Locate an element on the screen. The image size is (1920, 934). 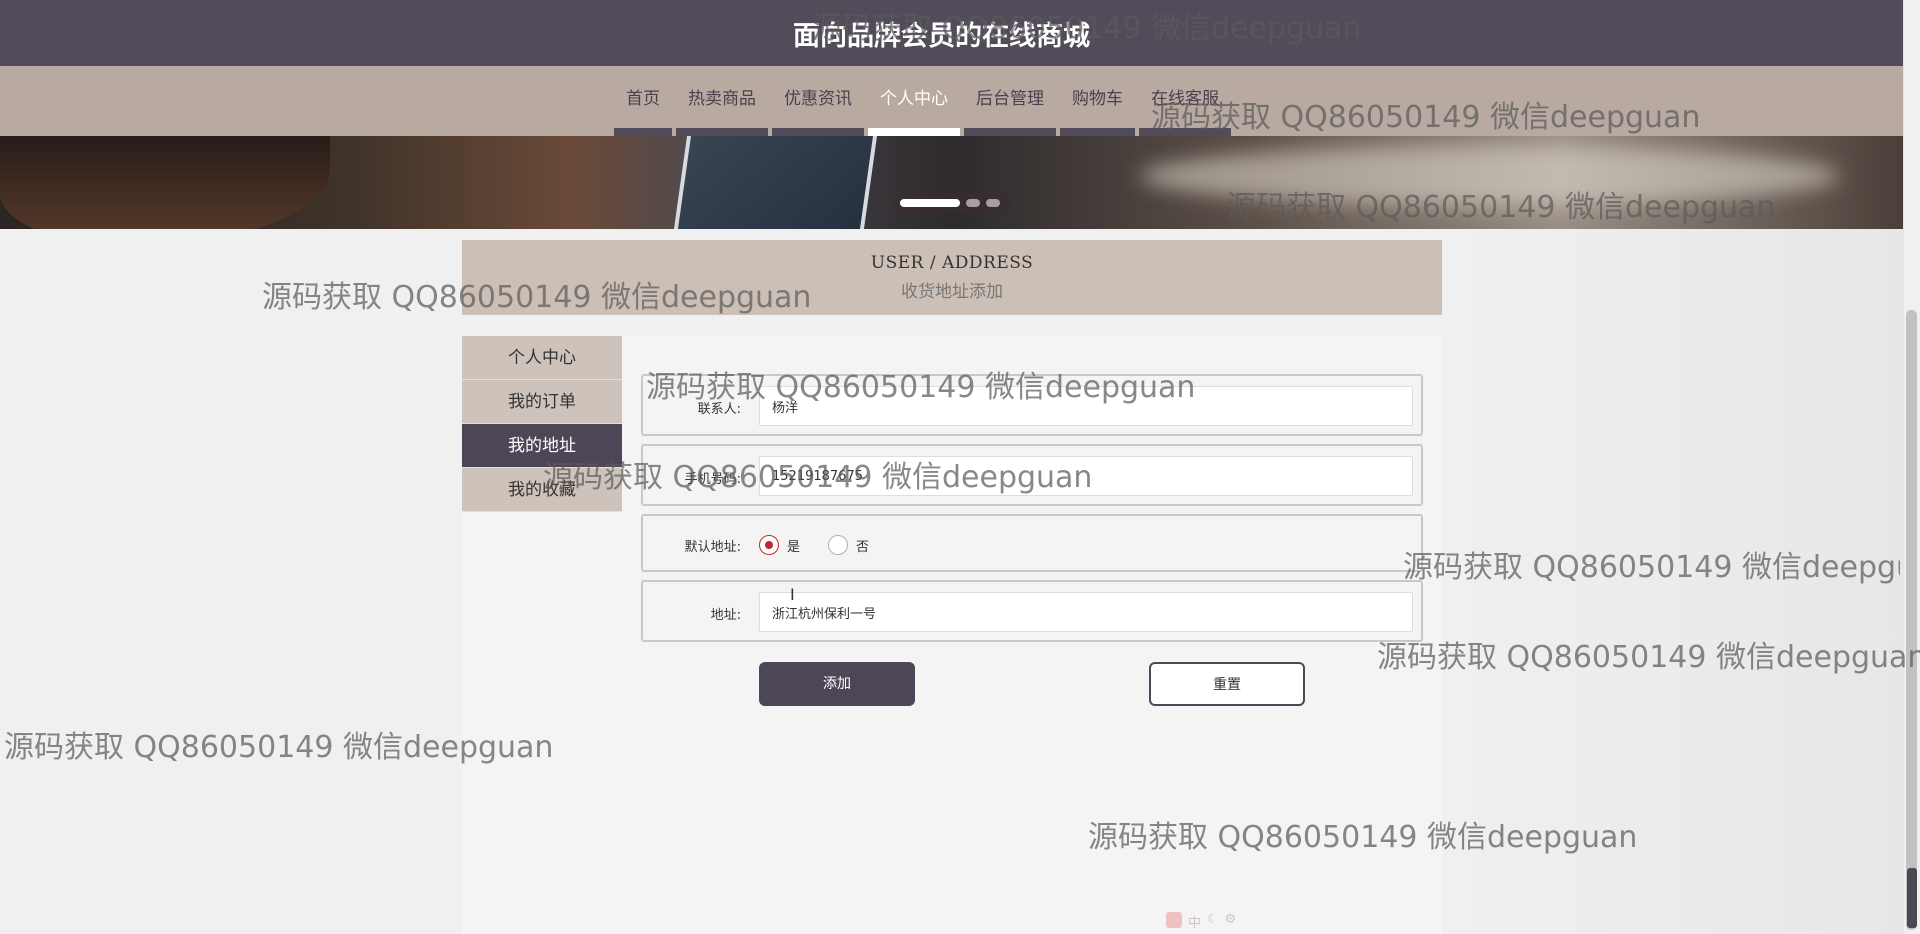
phone-label: 手机号码: is located at coordinates (712, 479).